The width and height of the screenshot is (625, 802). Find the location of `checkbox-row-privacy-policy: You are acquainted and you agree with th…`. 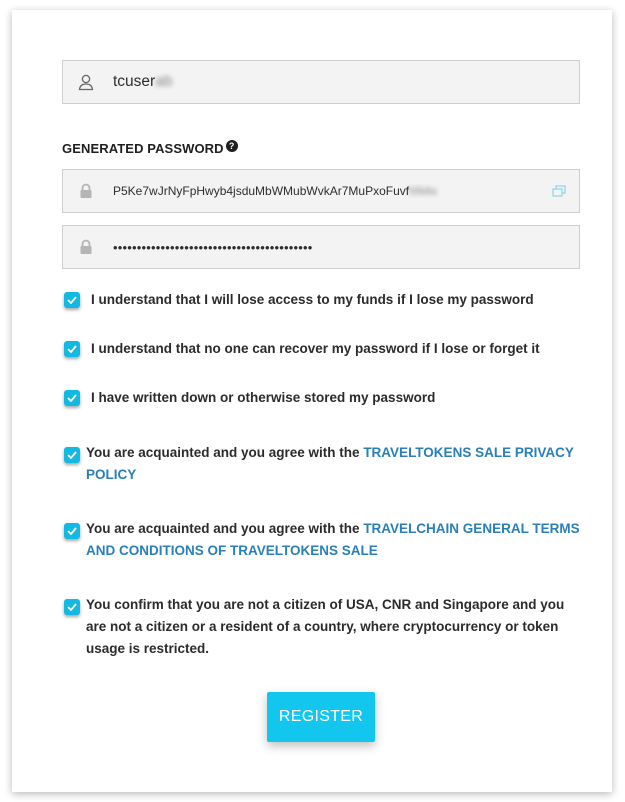

checkbox-row-privacy-policy: You are acquainted and you agree with th… is located at coordinates (323, 465).